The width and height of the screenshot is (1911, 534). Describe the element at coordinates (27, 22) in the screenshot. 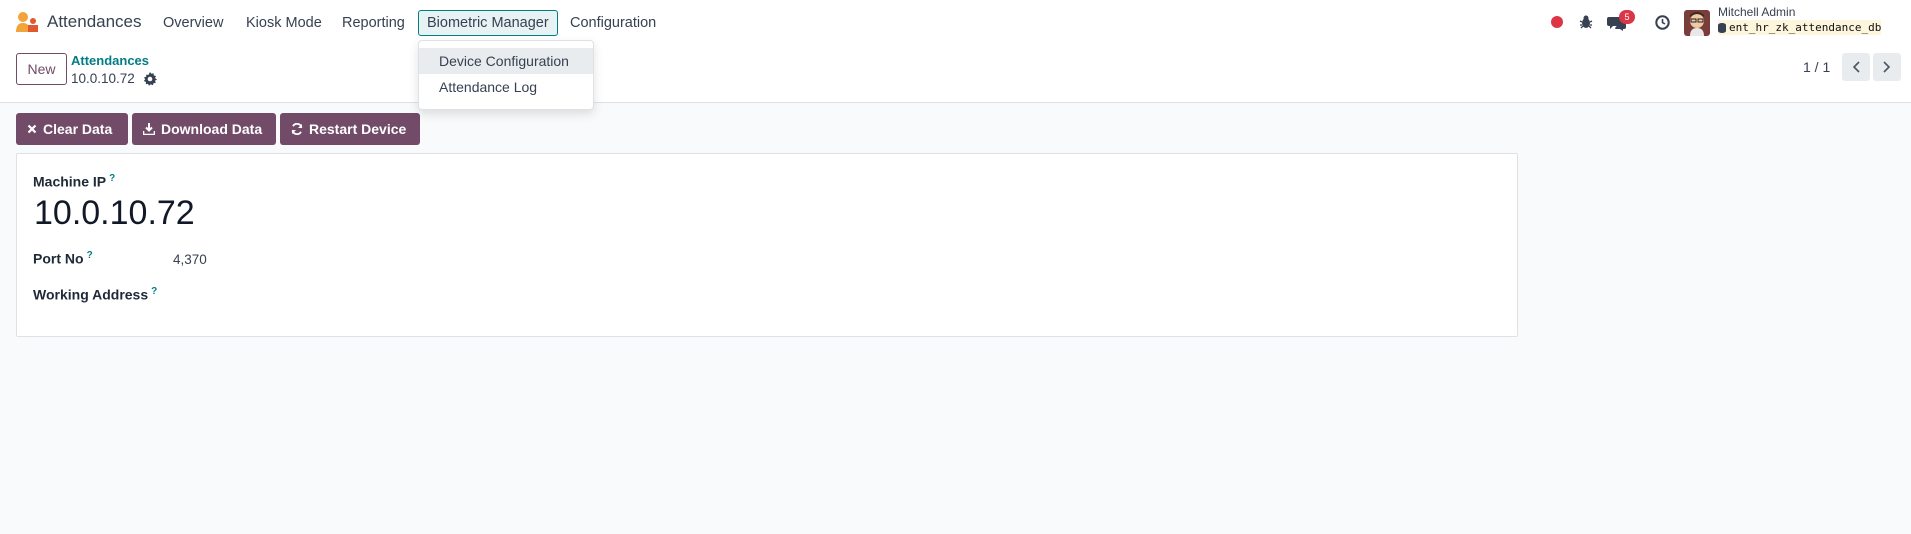

I see `attendances-app-icon` at that location.